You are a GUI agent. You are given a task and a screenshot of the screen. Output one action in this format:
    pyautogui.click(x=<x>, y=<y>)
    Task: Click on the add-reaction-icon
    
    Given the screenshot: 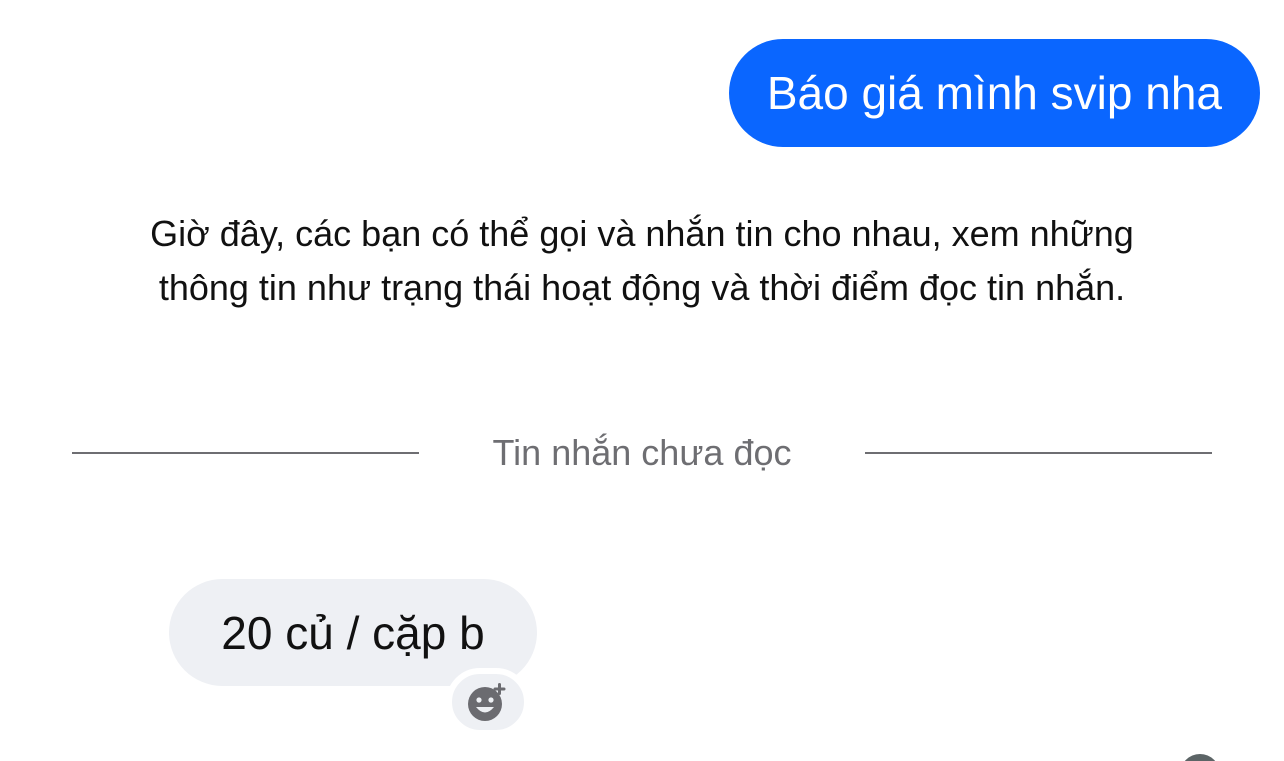 What is the action you would take?
    pyautogui.click(x=487, y=702)
    